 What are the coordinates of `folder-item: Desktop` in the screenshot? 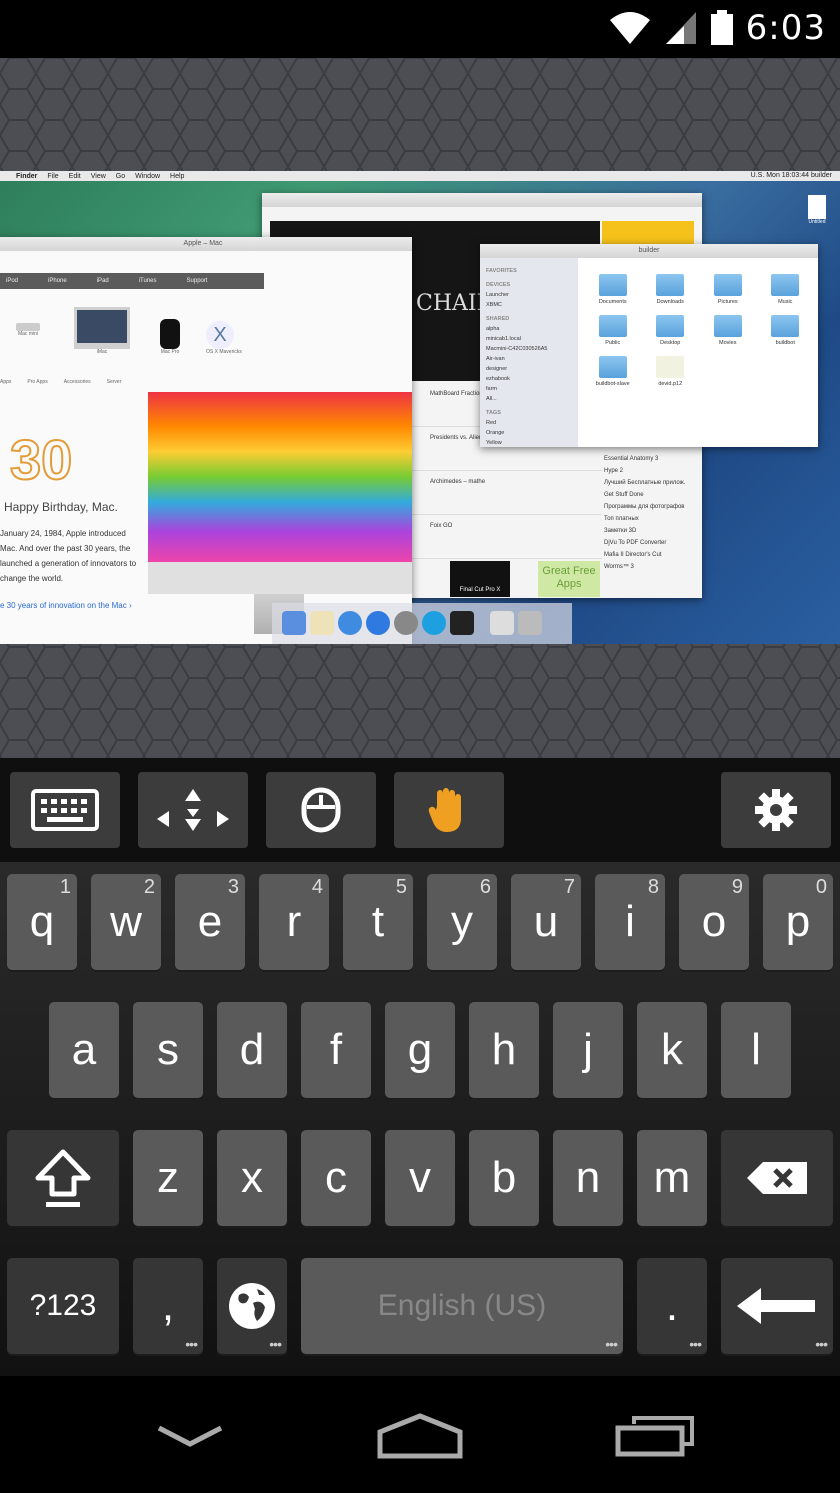 It's located at (671, 330).